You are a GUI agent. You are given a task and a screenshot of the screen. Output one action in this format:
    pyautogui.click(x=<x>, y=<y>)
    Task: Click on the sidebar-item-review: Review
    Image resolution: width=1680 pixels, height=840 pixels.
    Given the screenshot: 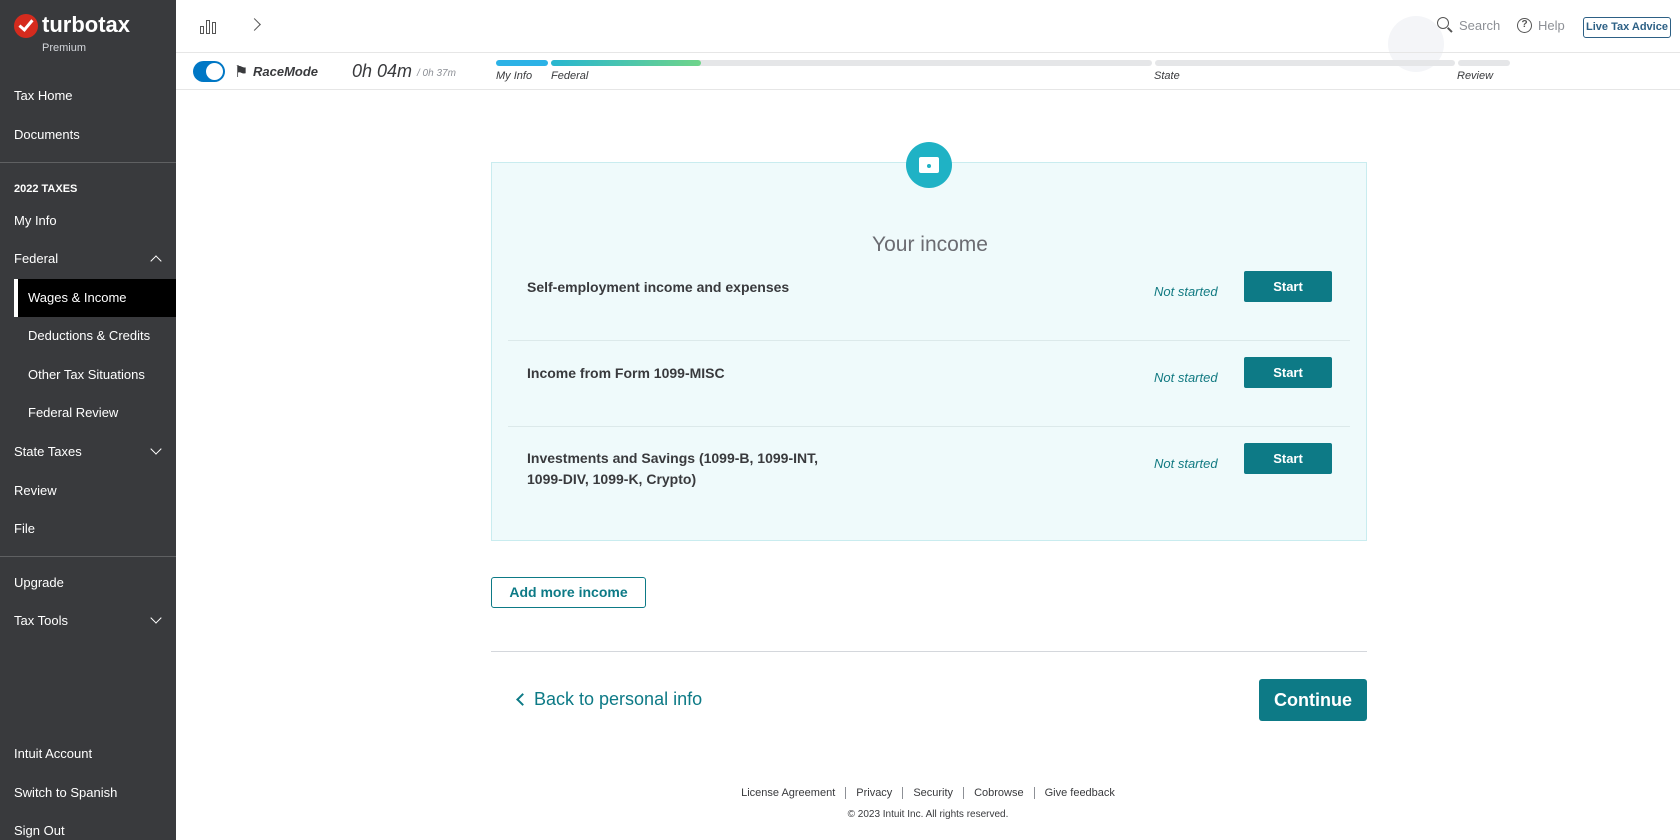 What is the action you would take?
    pyautogui.click(x=35, y=490)
    